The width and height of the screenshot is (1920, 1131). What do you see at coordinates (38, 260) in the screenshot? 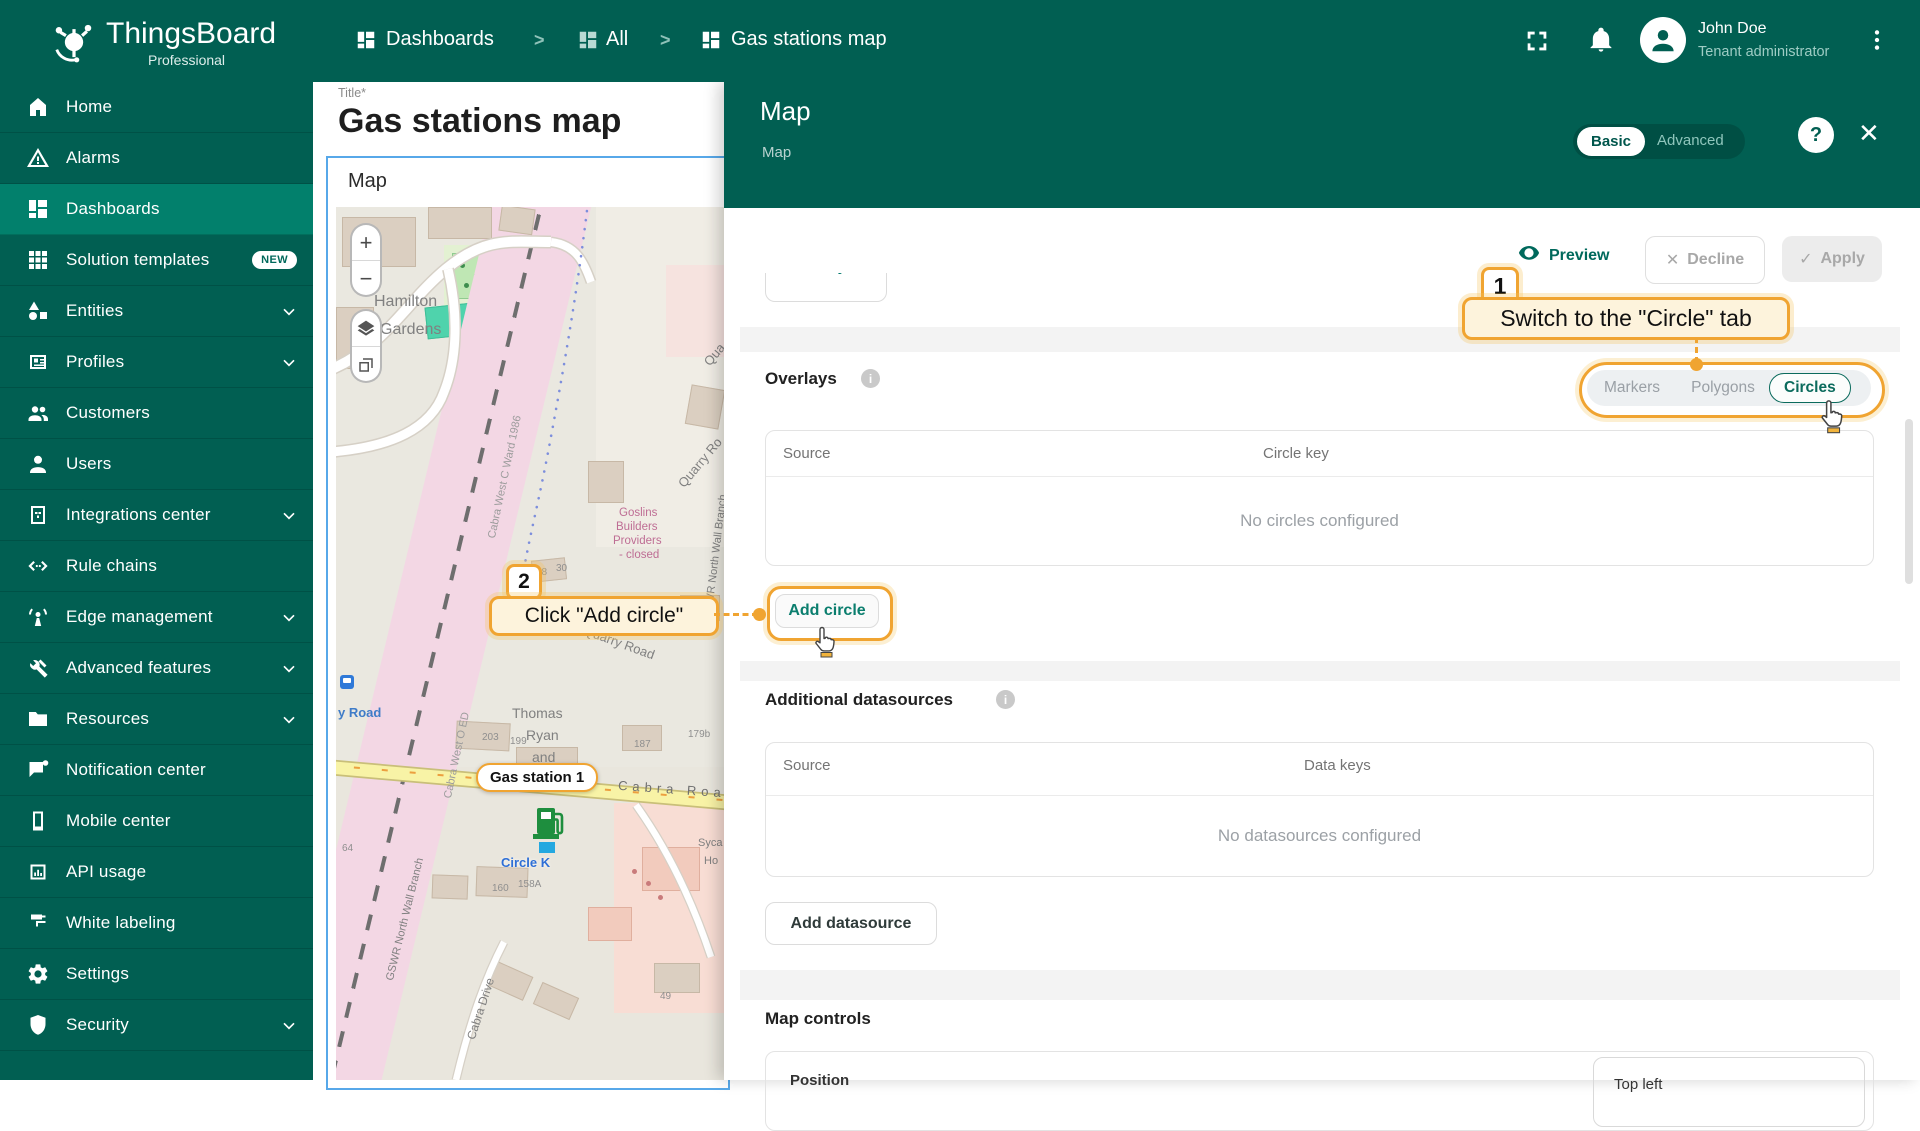
I see `solution-templates-icon` at bounding box center [38, 260].